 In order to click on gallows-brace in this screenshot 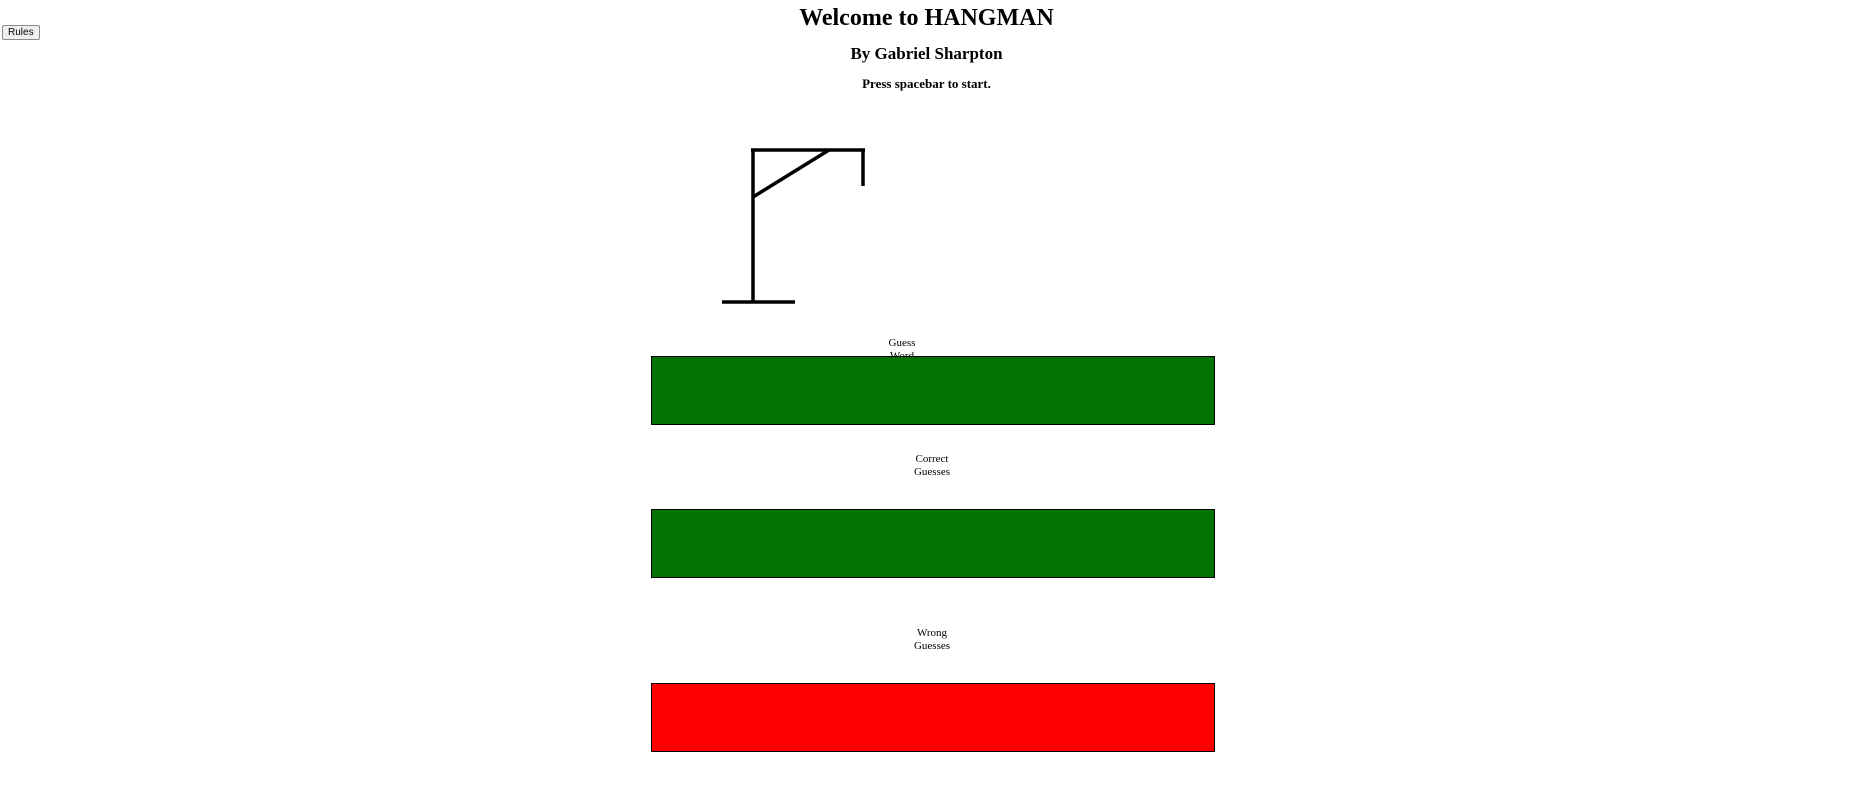, I will do `click(791, 173)`.